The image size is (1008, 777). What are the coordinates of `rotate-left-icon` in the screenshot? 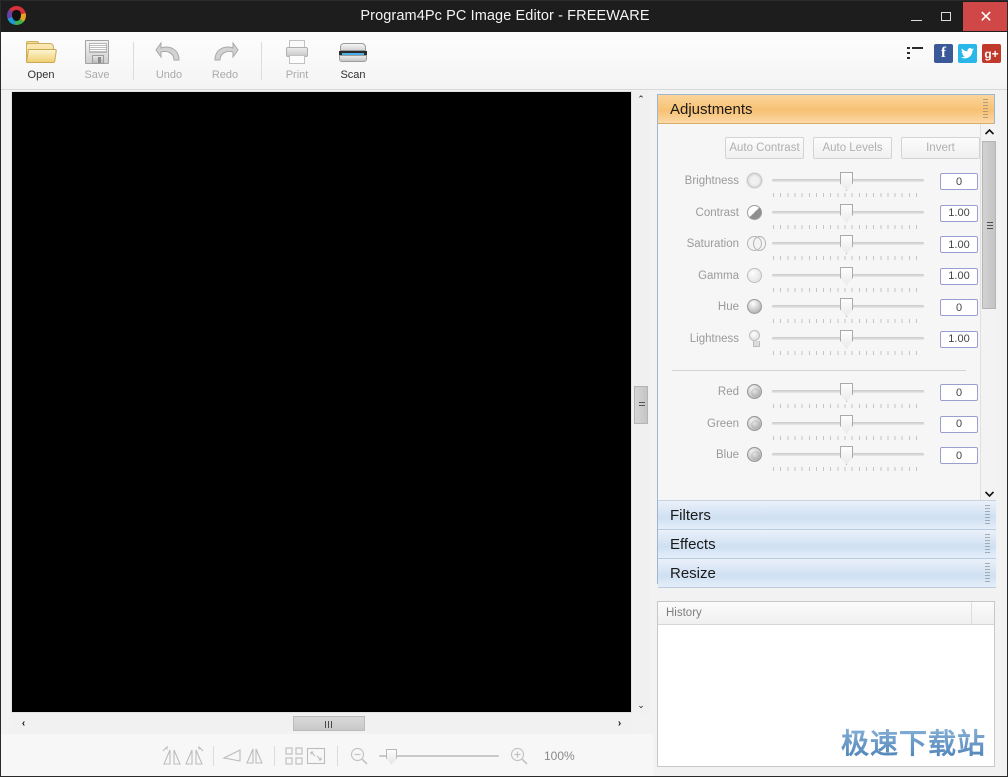 It's located at (172, 756).